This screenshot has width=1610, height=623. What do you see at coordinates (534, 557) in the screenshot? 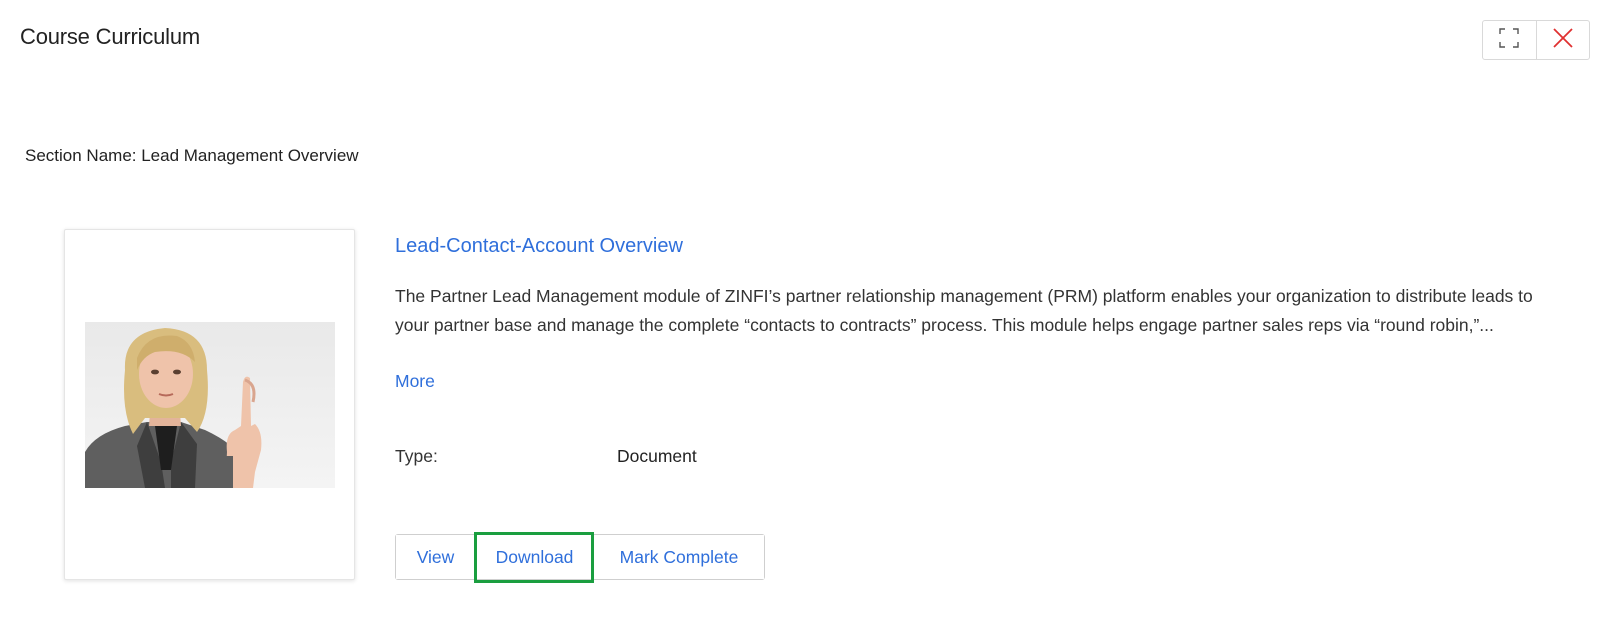
I see `download-button: Download` at bounding box center [534, 557].